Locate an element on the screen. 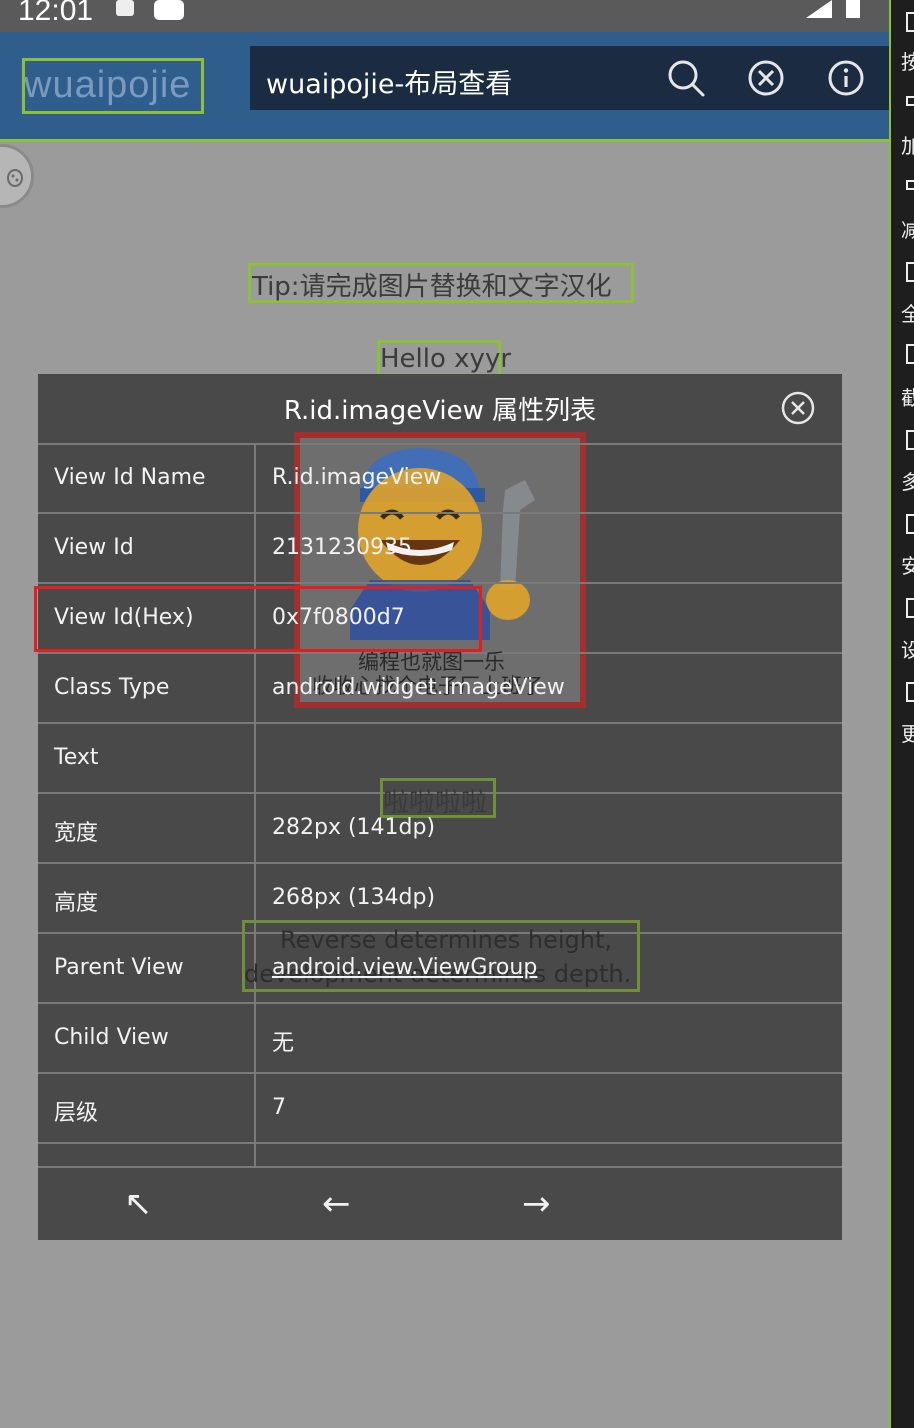 This screenshot has height=1428, width=914. row-value: 282px (141dp) is located at coordinates (354, 827).